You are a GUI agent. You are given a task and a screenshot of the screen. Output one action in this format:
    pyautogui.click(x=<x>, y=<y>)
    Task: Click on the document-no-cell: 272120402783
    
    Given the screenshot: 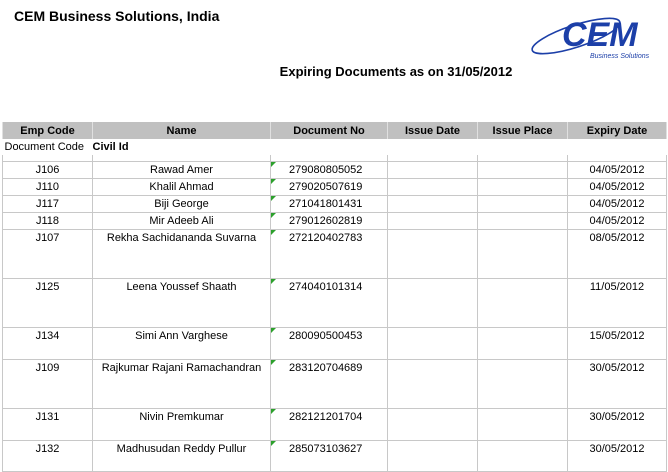 What is the action you would take?
    pyautogui.click(x=329, y=254)
    